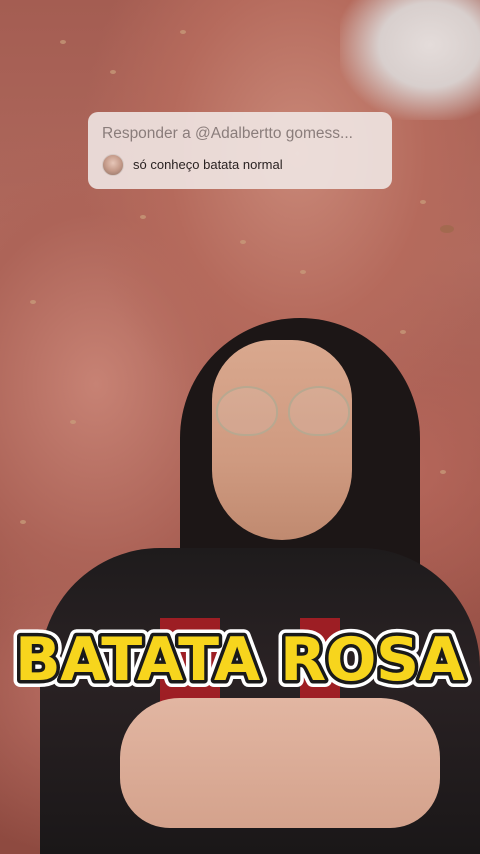  What do you see at coordinates (113, 165) in the screenshot?
I see `avatar-icon` at bounding box center [113, 165].